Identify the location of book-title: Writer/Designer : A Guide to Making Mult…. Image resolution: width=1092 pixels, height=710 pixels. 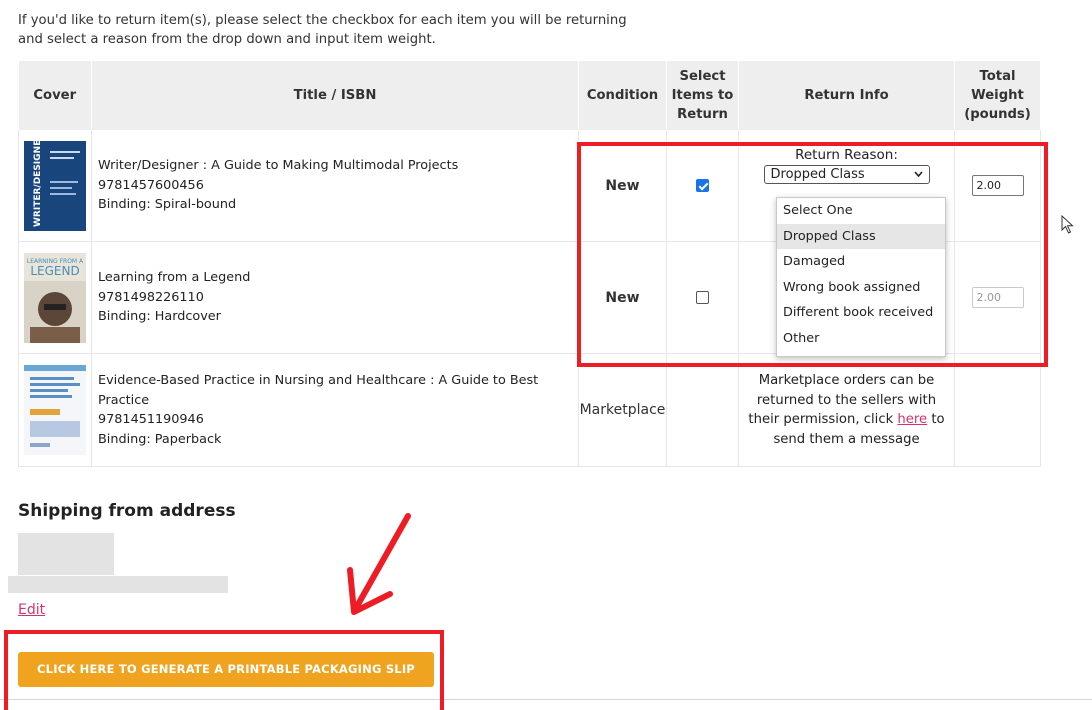
(278, 166).